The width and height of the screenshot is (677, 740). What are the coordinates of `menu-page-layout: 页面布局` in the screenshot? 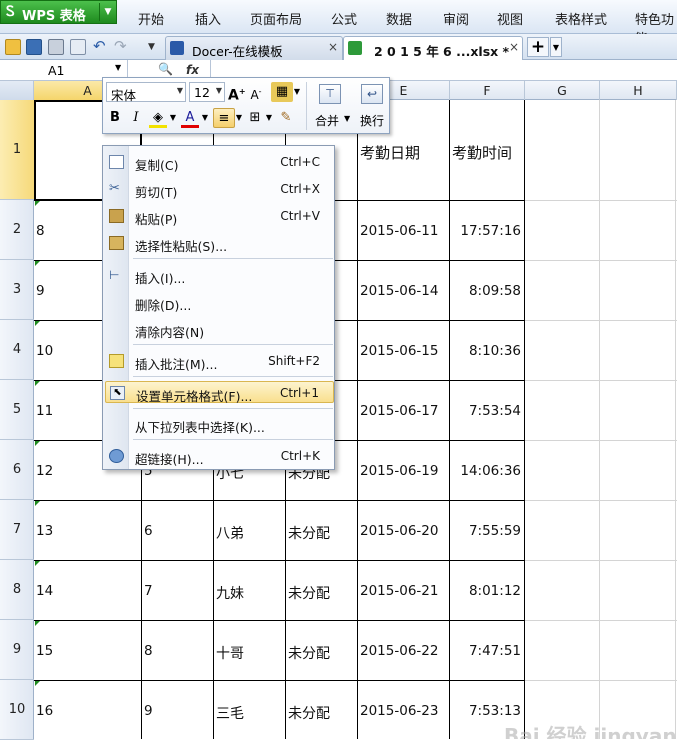 It's located at (276, 18).